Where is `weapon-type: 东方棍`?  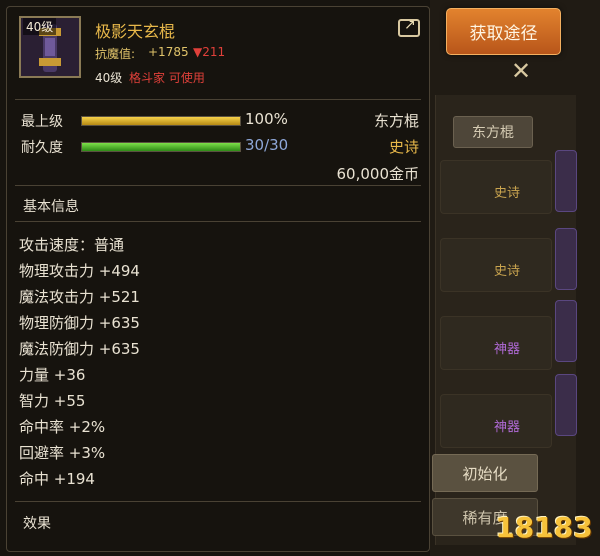 weapon-type: 东方棍 is located at coordinates (396, 121).